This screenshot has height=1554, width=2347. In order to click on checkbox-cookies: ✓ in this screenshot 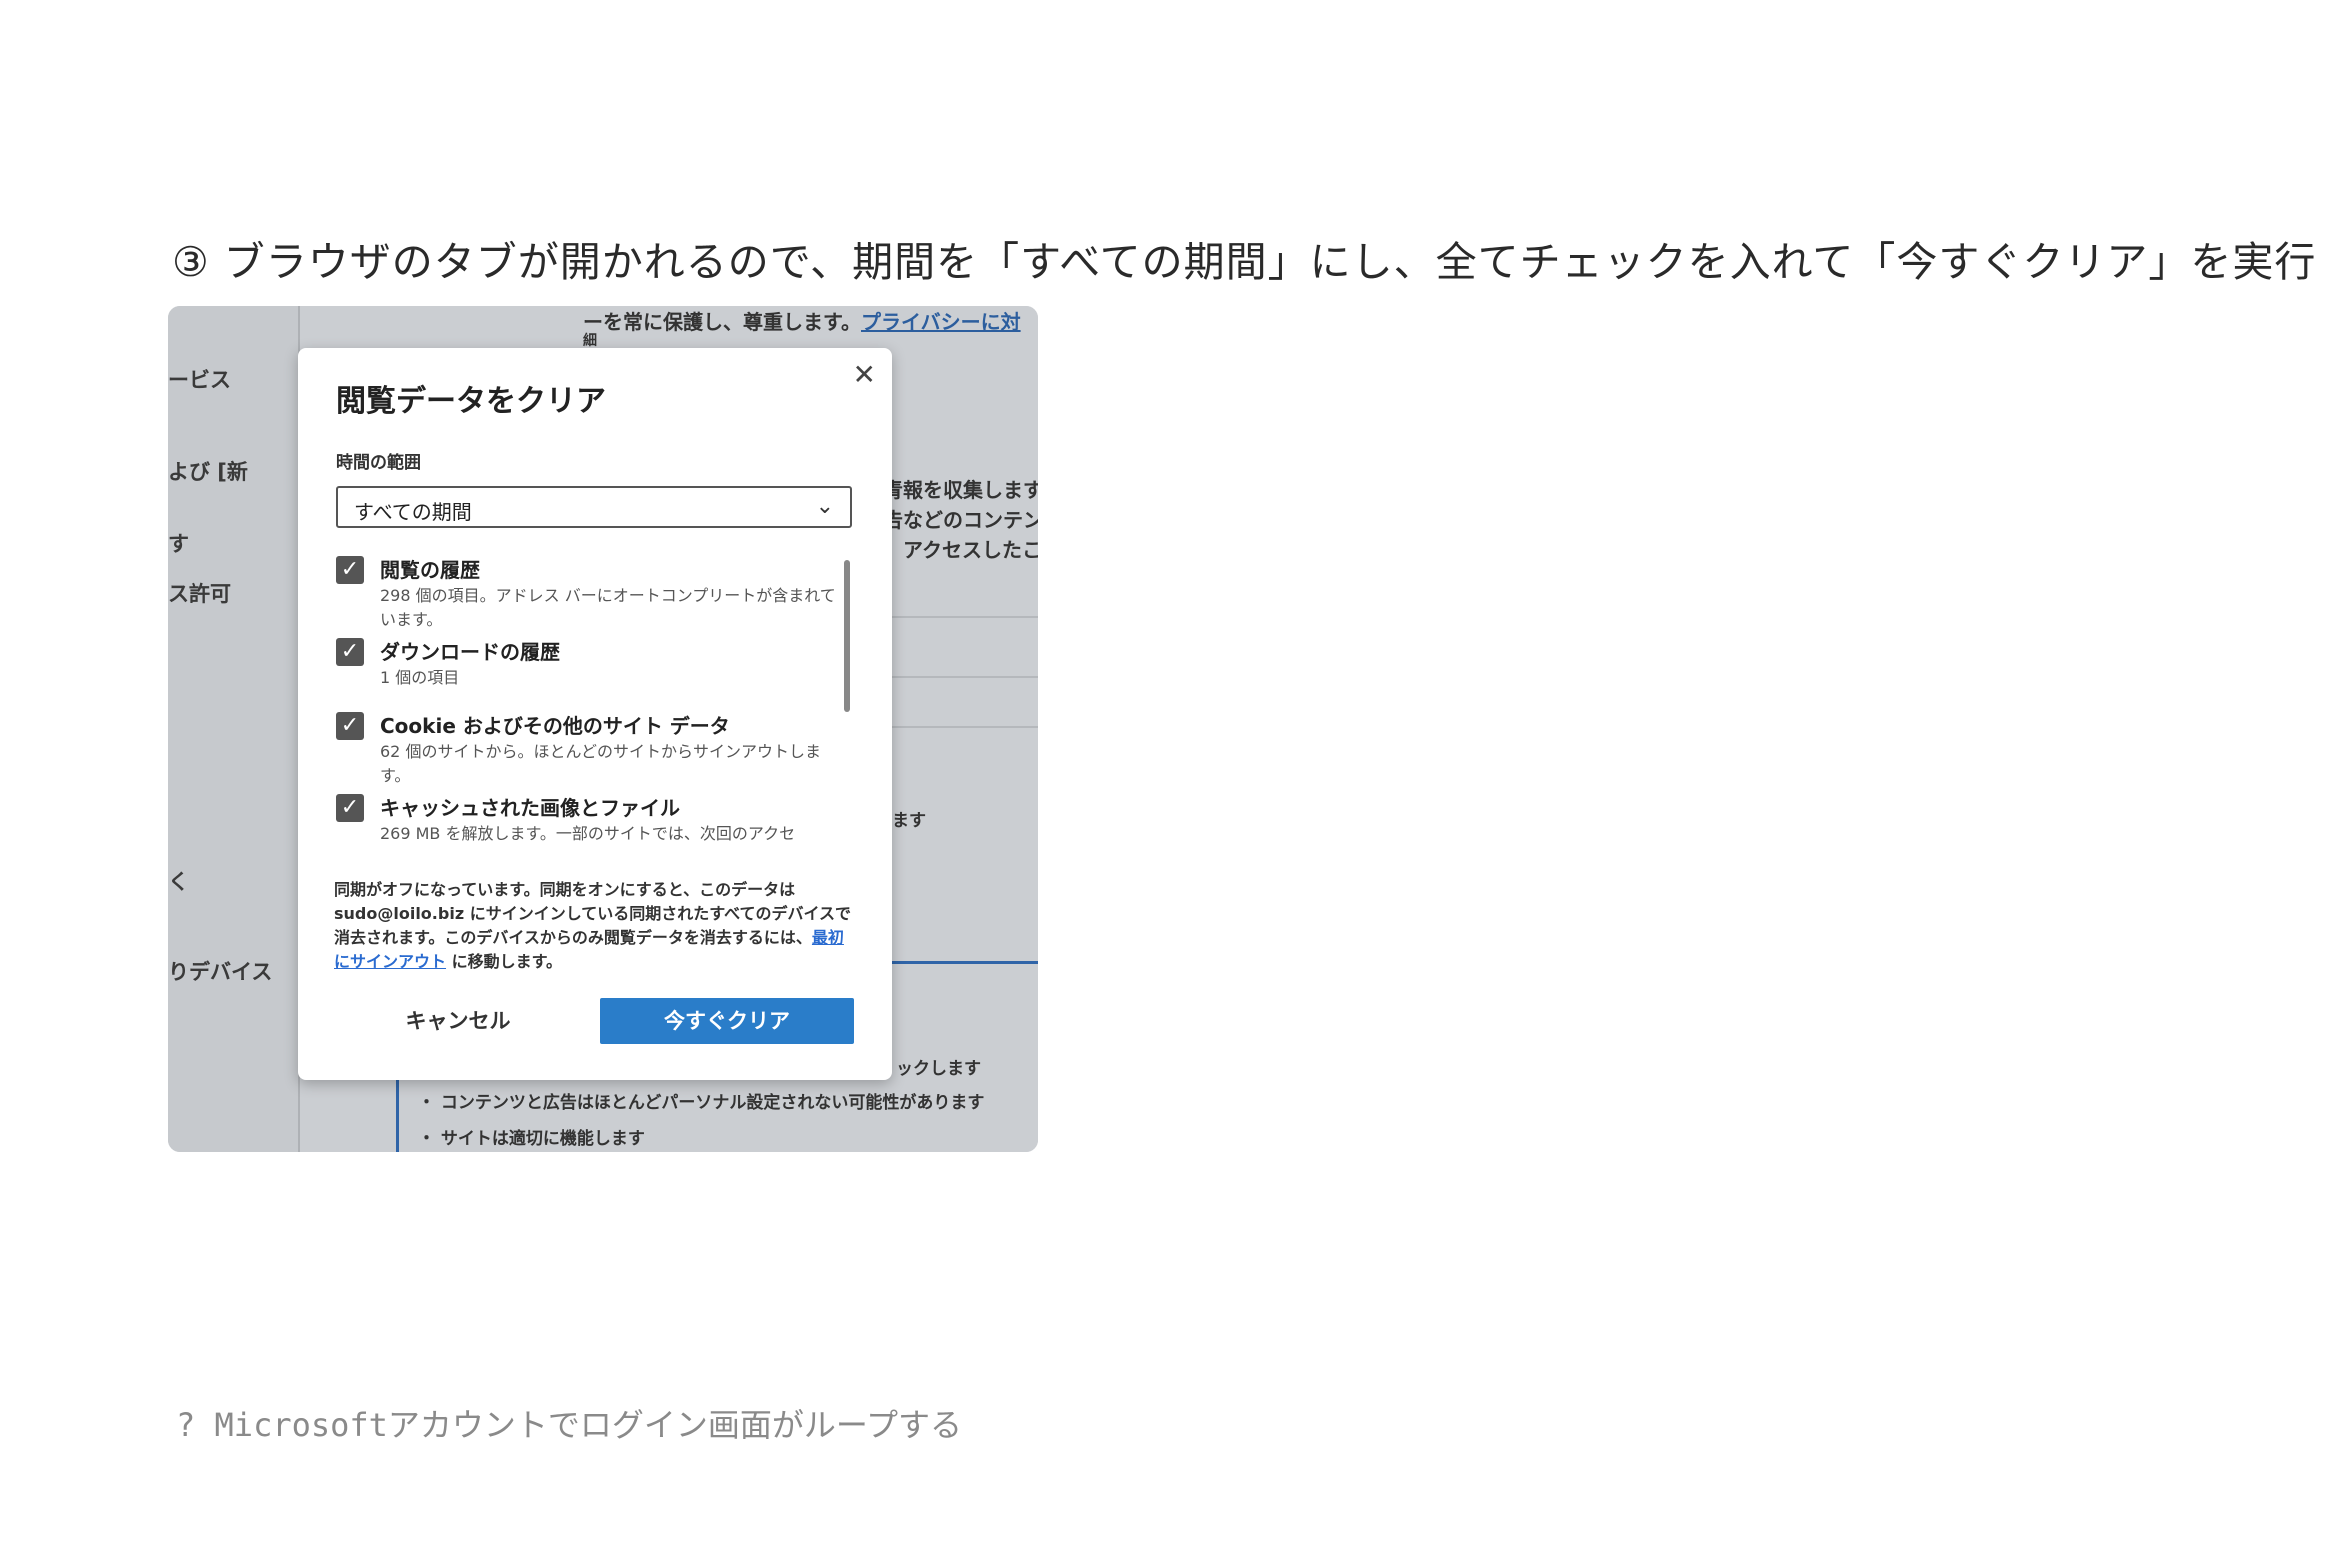, I will do `click(350, 726)`.